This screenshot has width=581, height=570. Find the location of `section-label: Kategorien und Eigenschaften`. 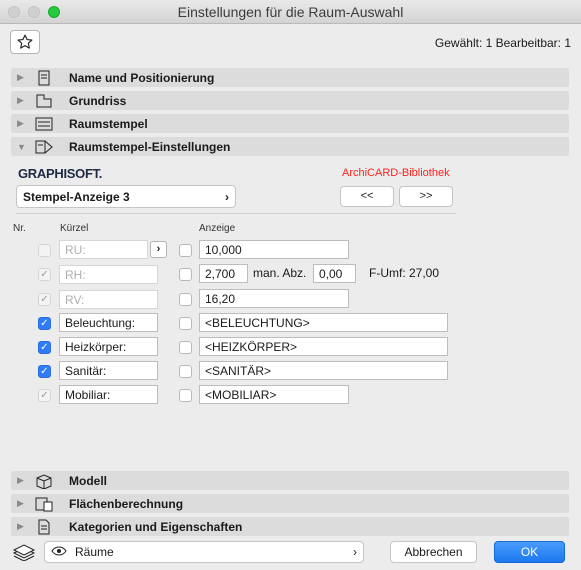

section-label: Kategorien und Eigenschaften is located at coordinates (156, 526).